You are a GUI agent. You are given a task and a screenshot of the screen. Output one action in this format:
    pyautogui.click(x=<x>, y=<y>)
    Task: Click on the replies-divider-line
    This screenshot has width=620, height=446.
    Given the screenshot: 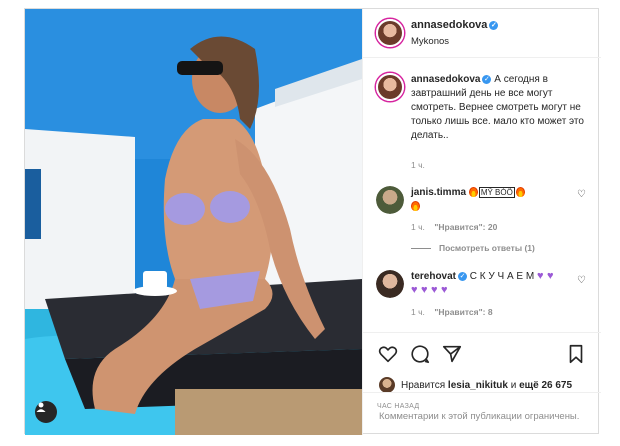 What is the action you would take?
    pyautogui.click(x=421, y=249)
    